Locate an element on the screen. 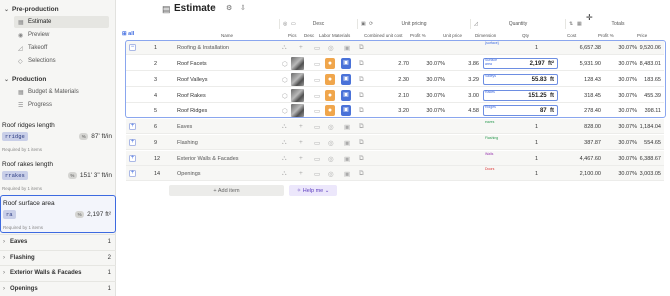 The width and height of the screenshot is (670, 296). sidebar-group-openings: › Openings 1 is located at coordinates (58, 288).